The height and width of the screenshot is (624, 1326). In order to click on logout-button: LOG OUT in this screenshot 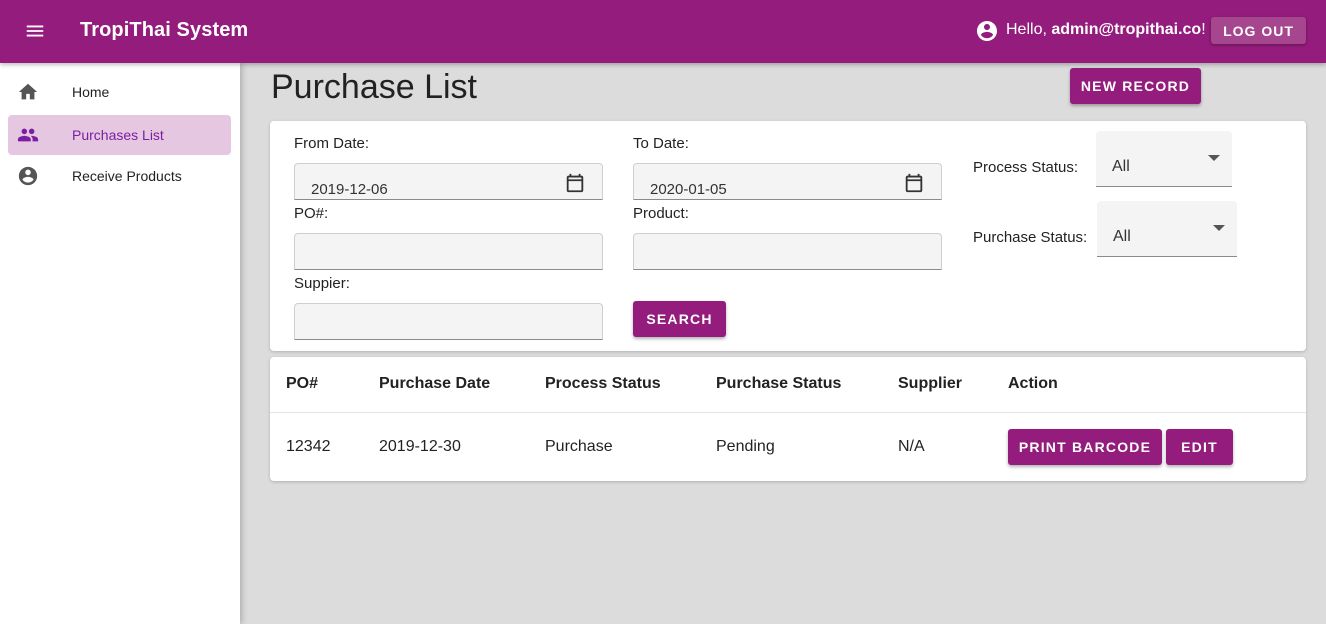, I will do `click(1258, 30)`.